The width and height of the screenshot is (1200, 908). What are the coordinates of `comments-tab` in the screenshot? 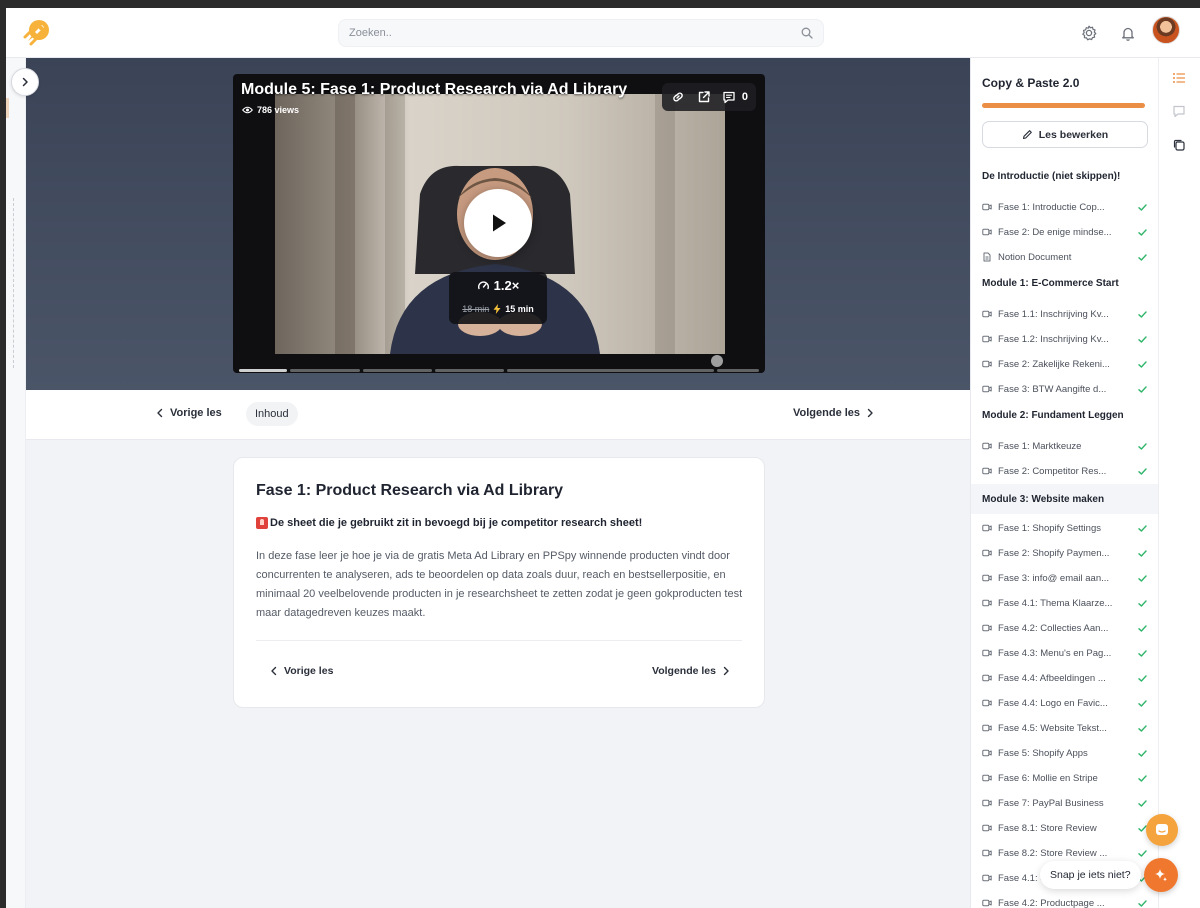 It's located at (1179, 111).